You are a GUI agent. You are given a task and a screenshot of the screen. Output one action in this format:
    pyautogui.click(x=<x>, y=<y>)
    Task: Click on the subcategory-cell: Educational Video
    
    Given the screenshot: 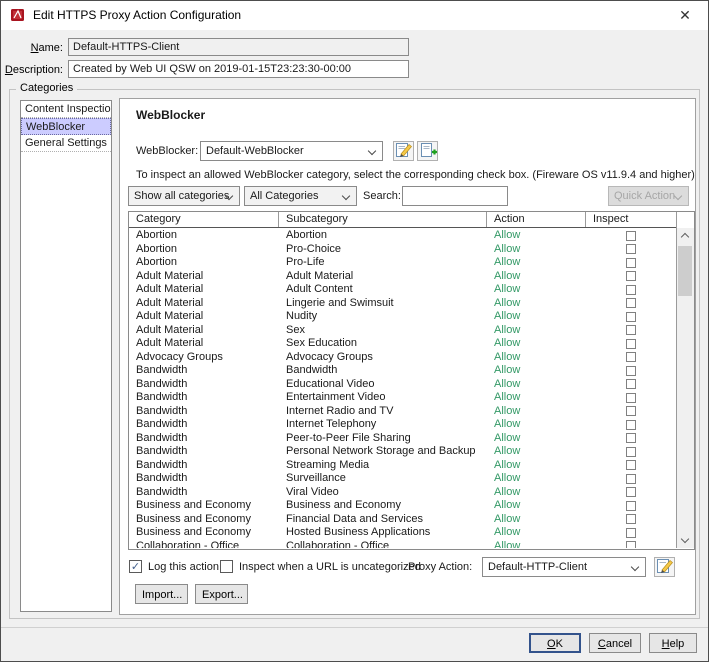 What is the action you would take?
    pyautogui.click(x=330, y=383)
    